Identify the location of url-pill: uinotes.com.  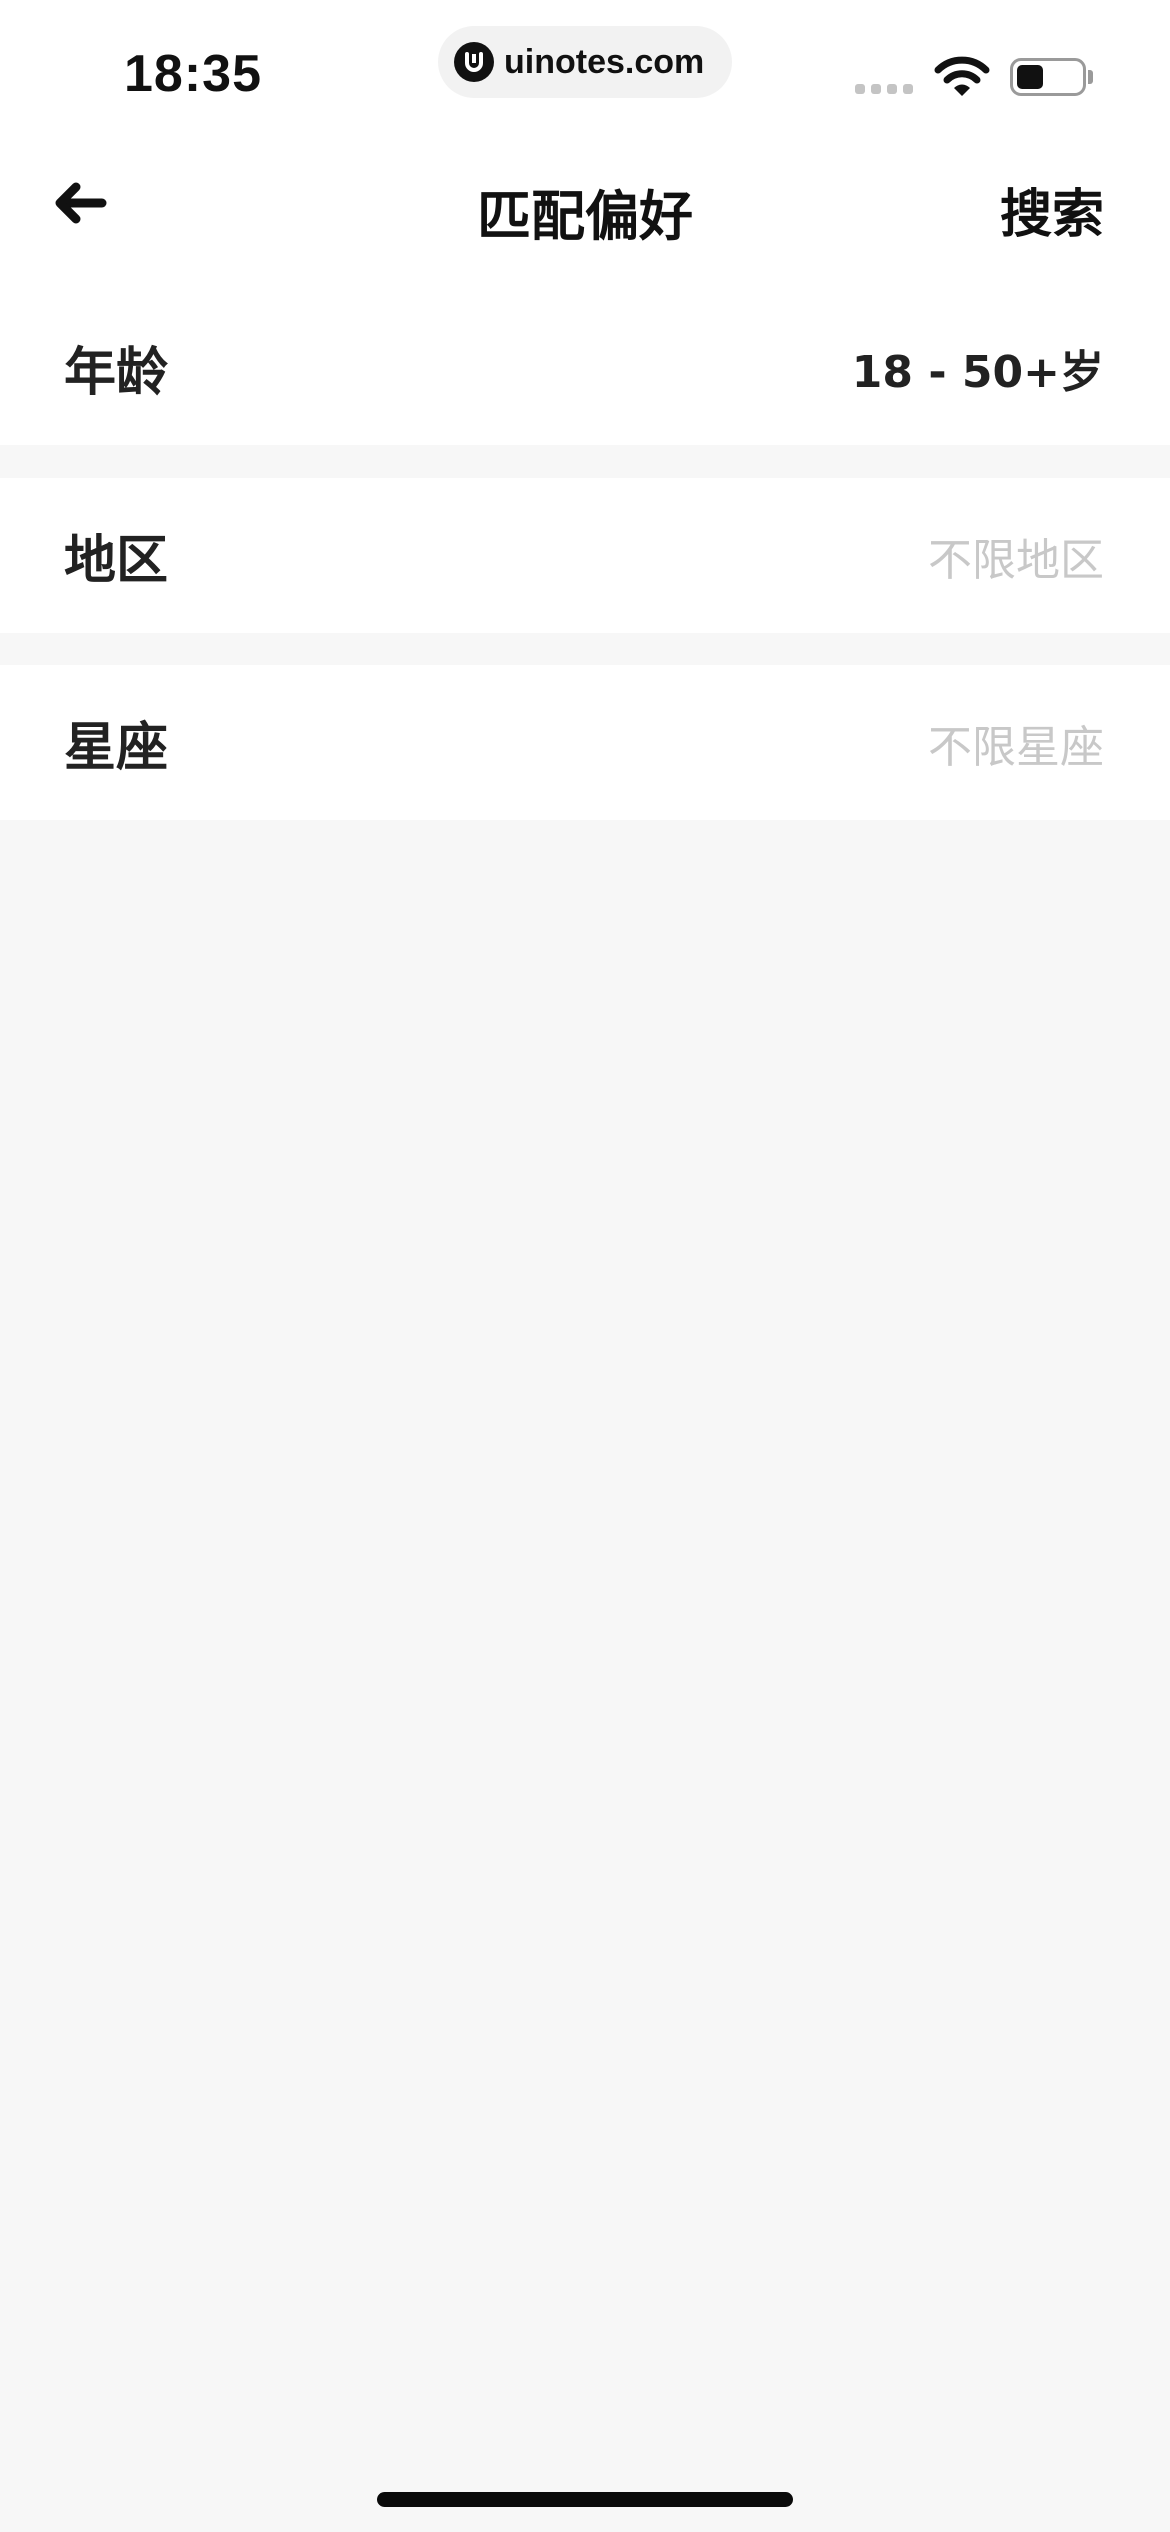
(585, 62).